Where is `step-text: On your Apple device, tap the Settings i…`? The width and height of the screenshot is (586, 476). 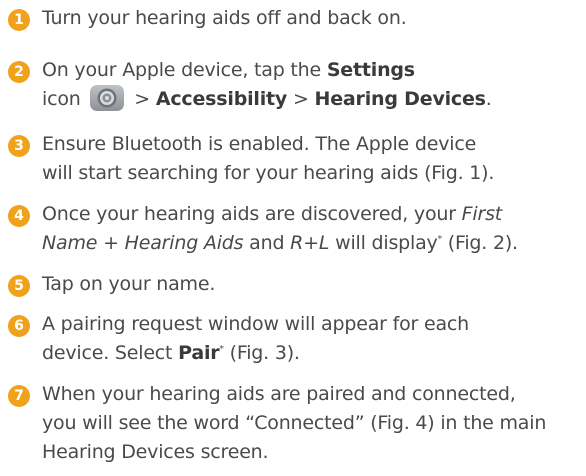 step-text: On your Apple device, tap the Settings i… is located at coordinates (313, 85).